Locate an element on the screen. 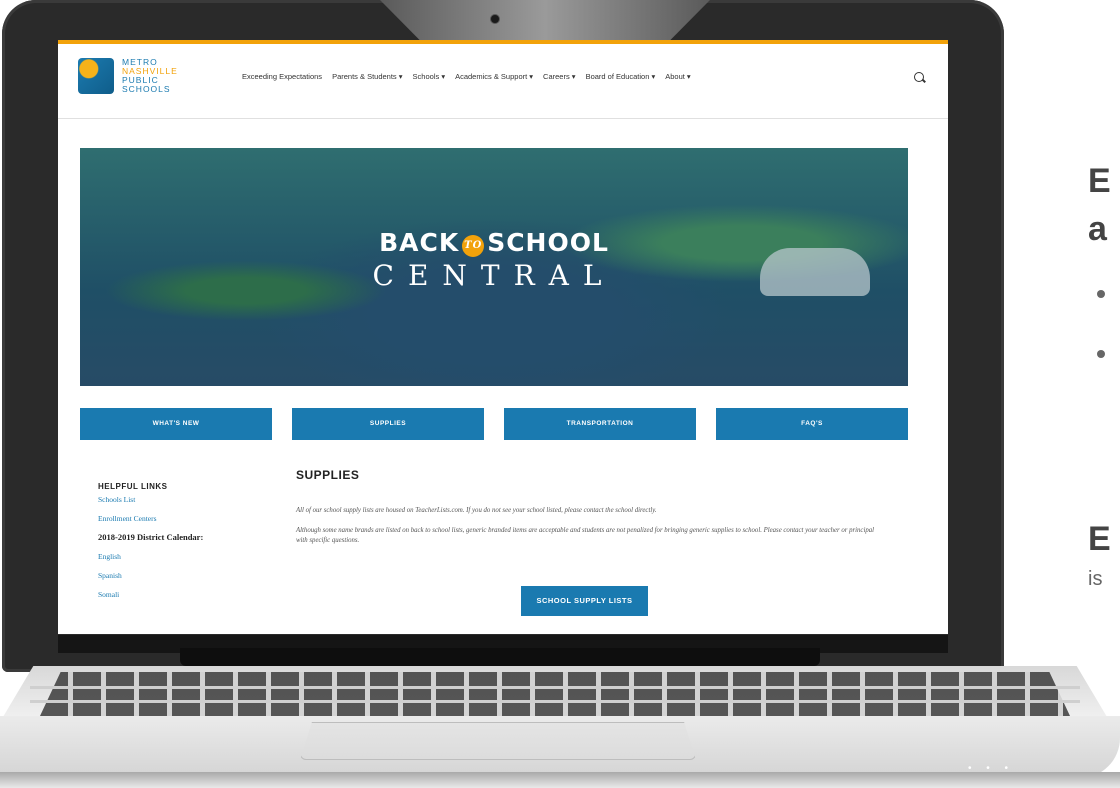  hero-title: BACK TO SCHOOL CENTRAL is located at coordinates (494, 260).